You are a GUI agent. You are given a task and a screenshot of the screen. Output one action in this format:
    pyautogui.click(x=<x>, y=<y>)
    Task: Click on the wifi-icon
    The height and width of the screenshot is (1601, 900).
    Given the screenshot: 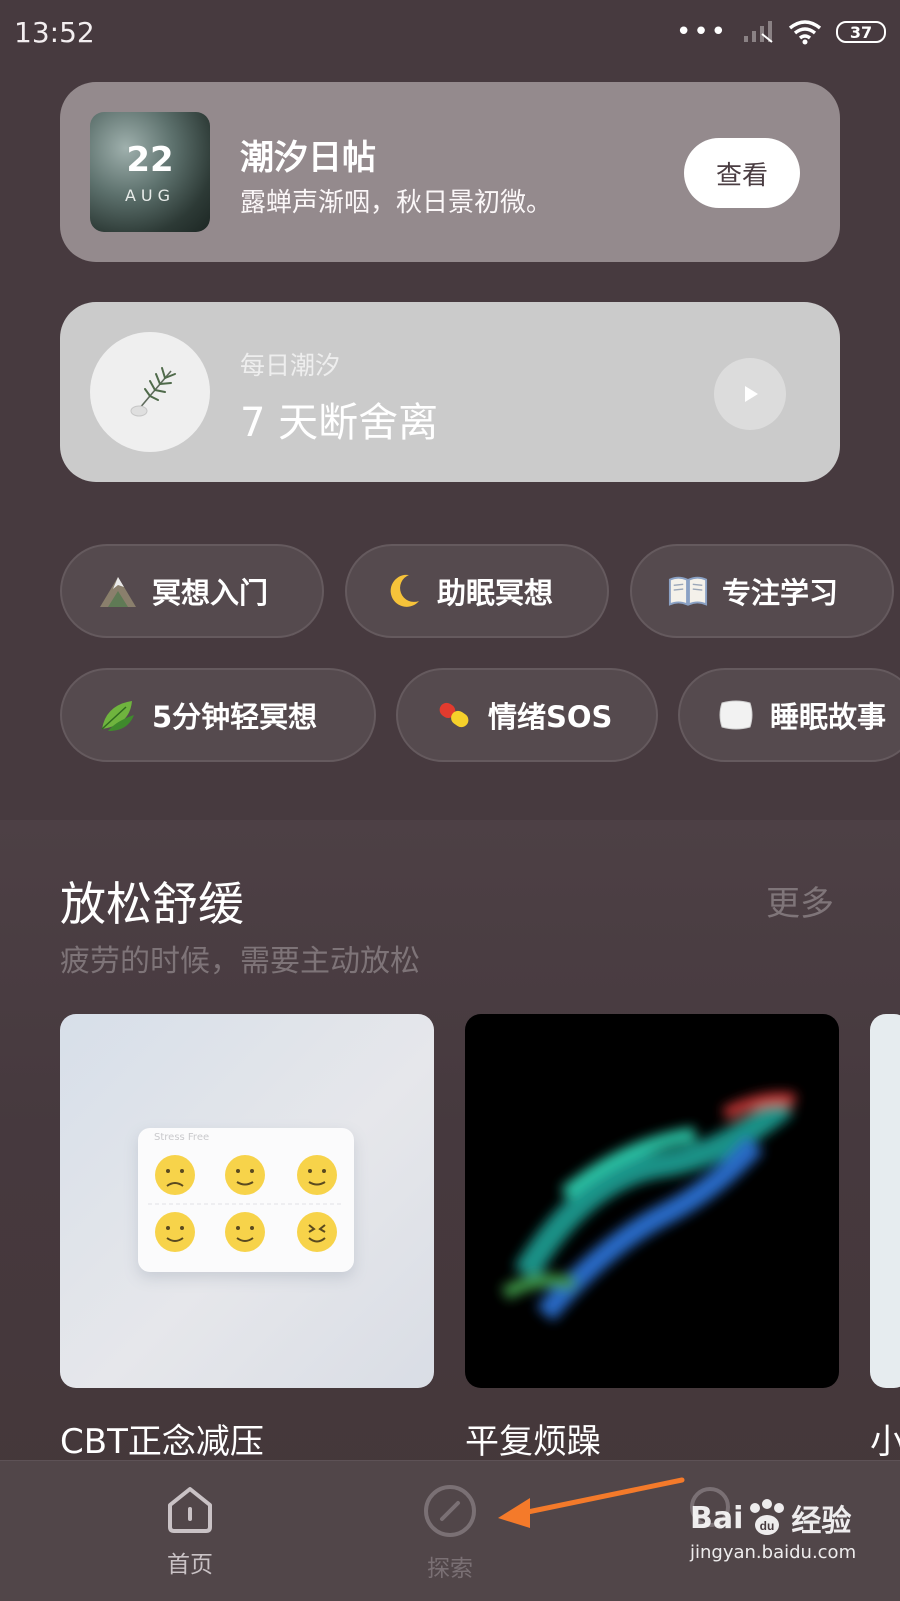 What is the action you would take?
    pyautogui.click(x=805, y=32)
    